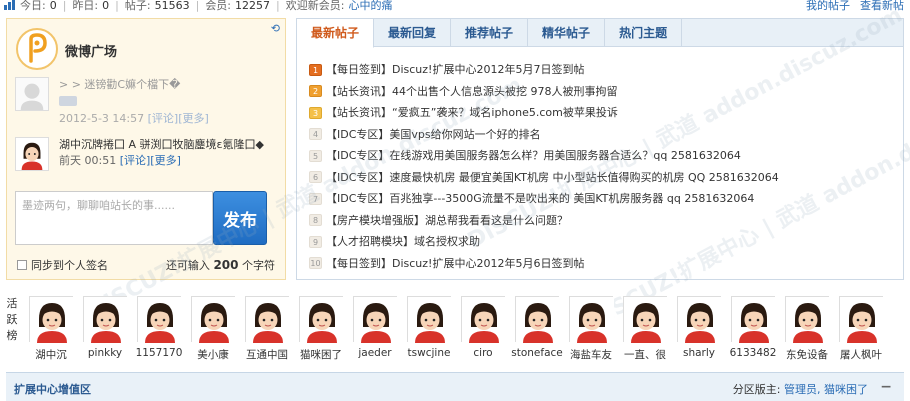  I want to click on active-user: 湖中沉, so click(51, 329).